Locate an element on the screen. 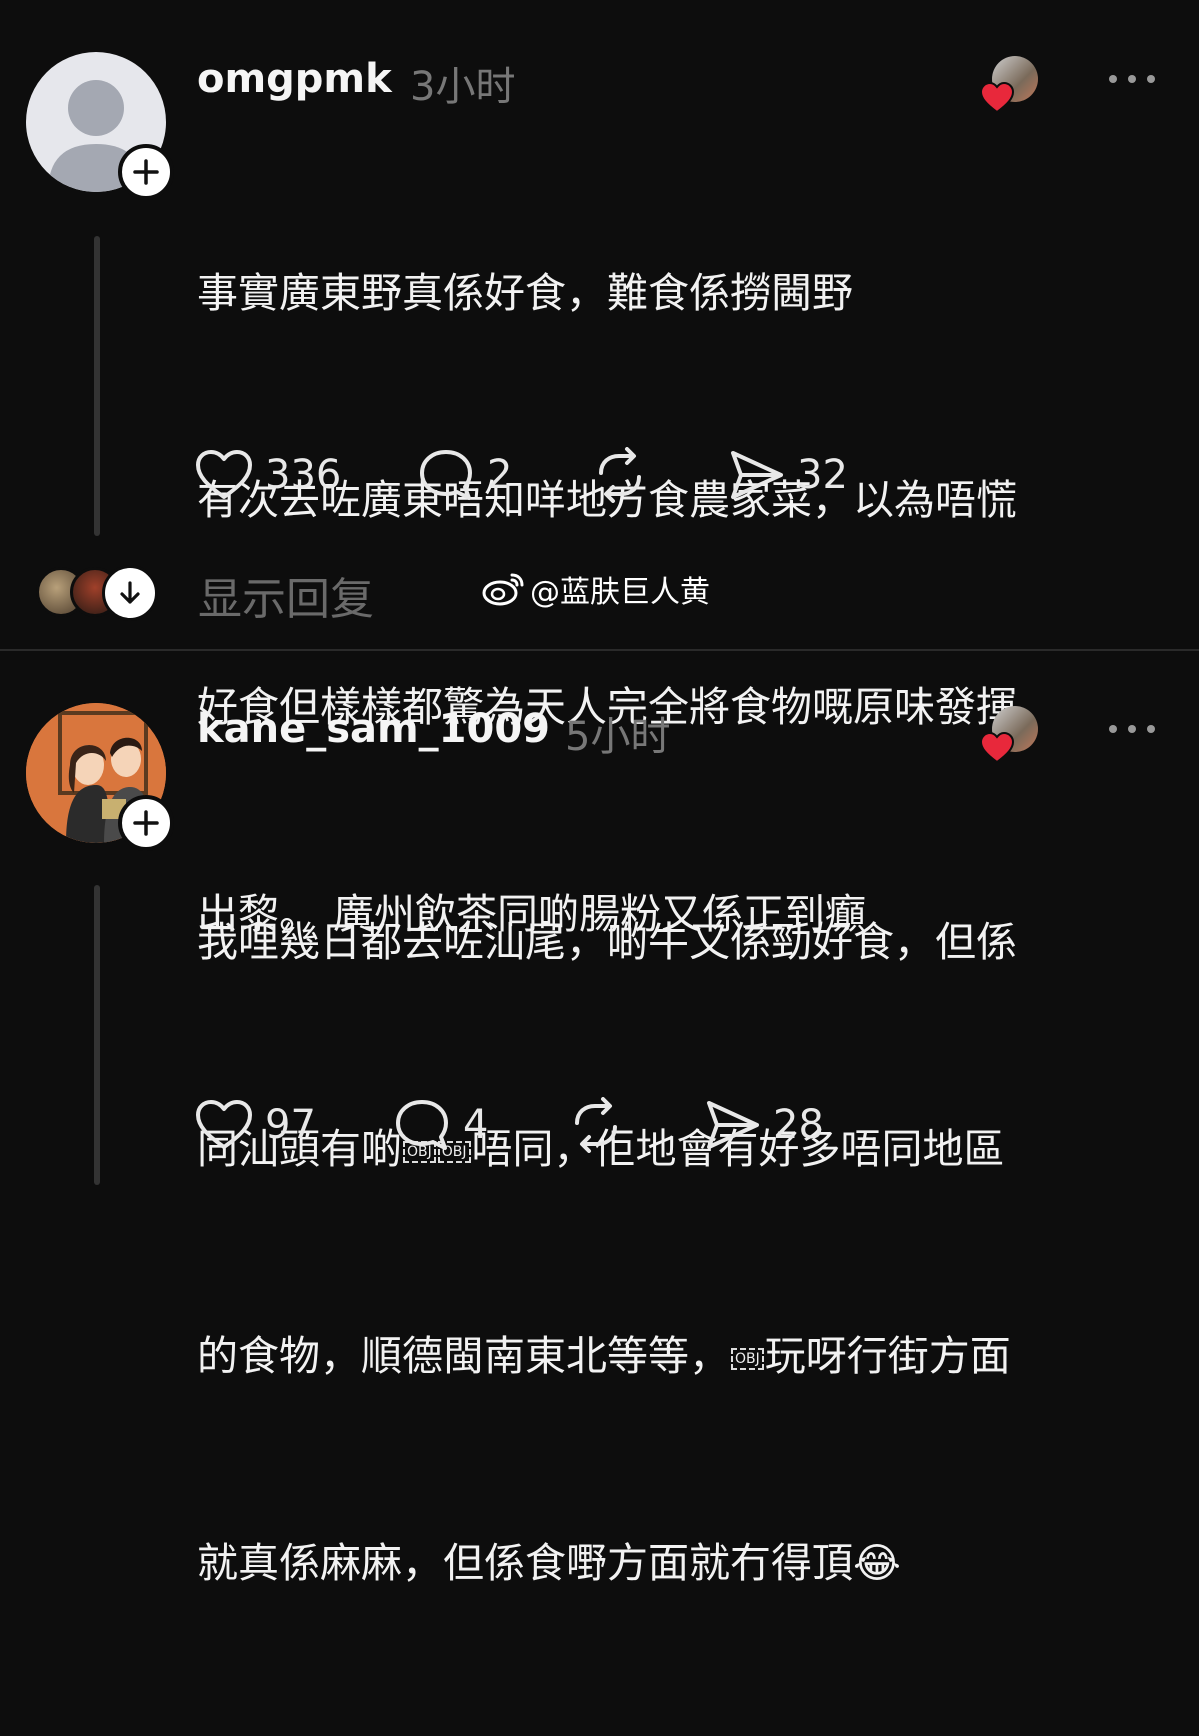 The width and height of the screenshot is (1199, 1736). post-body-text: 就真係麻麻，但係食嘢方面就冇得頂 is located at coordinates (525, 1563).